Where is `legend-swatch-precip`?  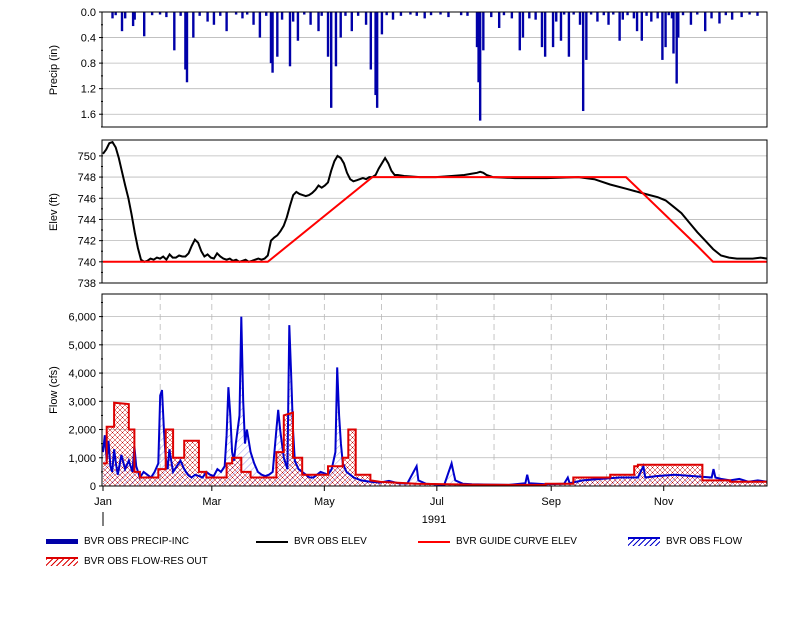
legend-swatch-precip is located at coordinates (62, 541).